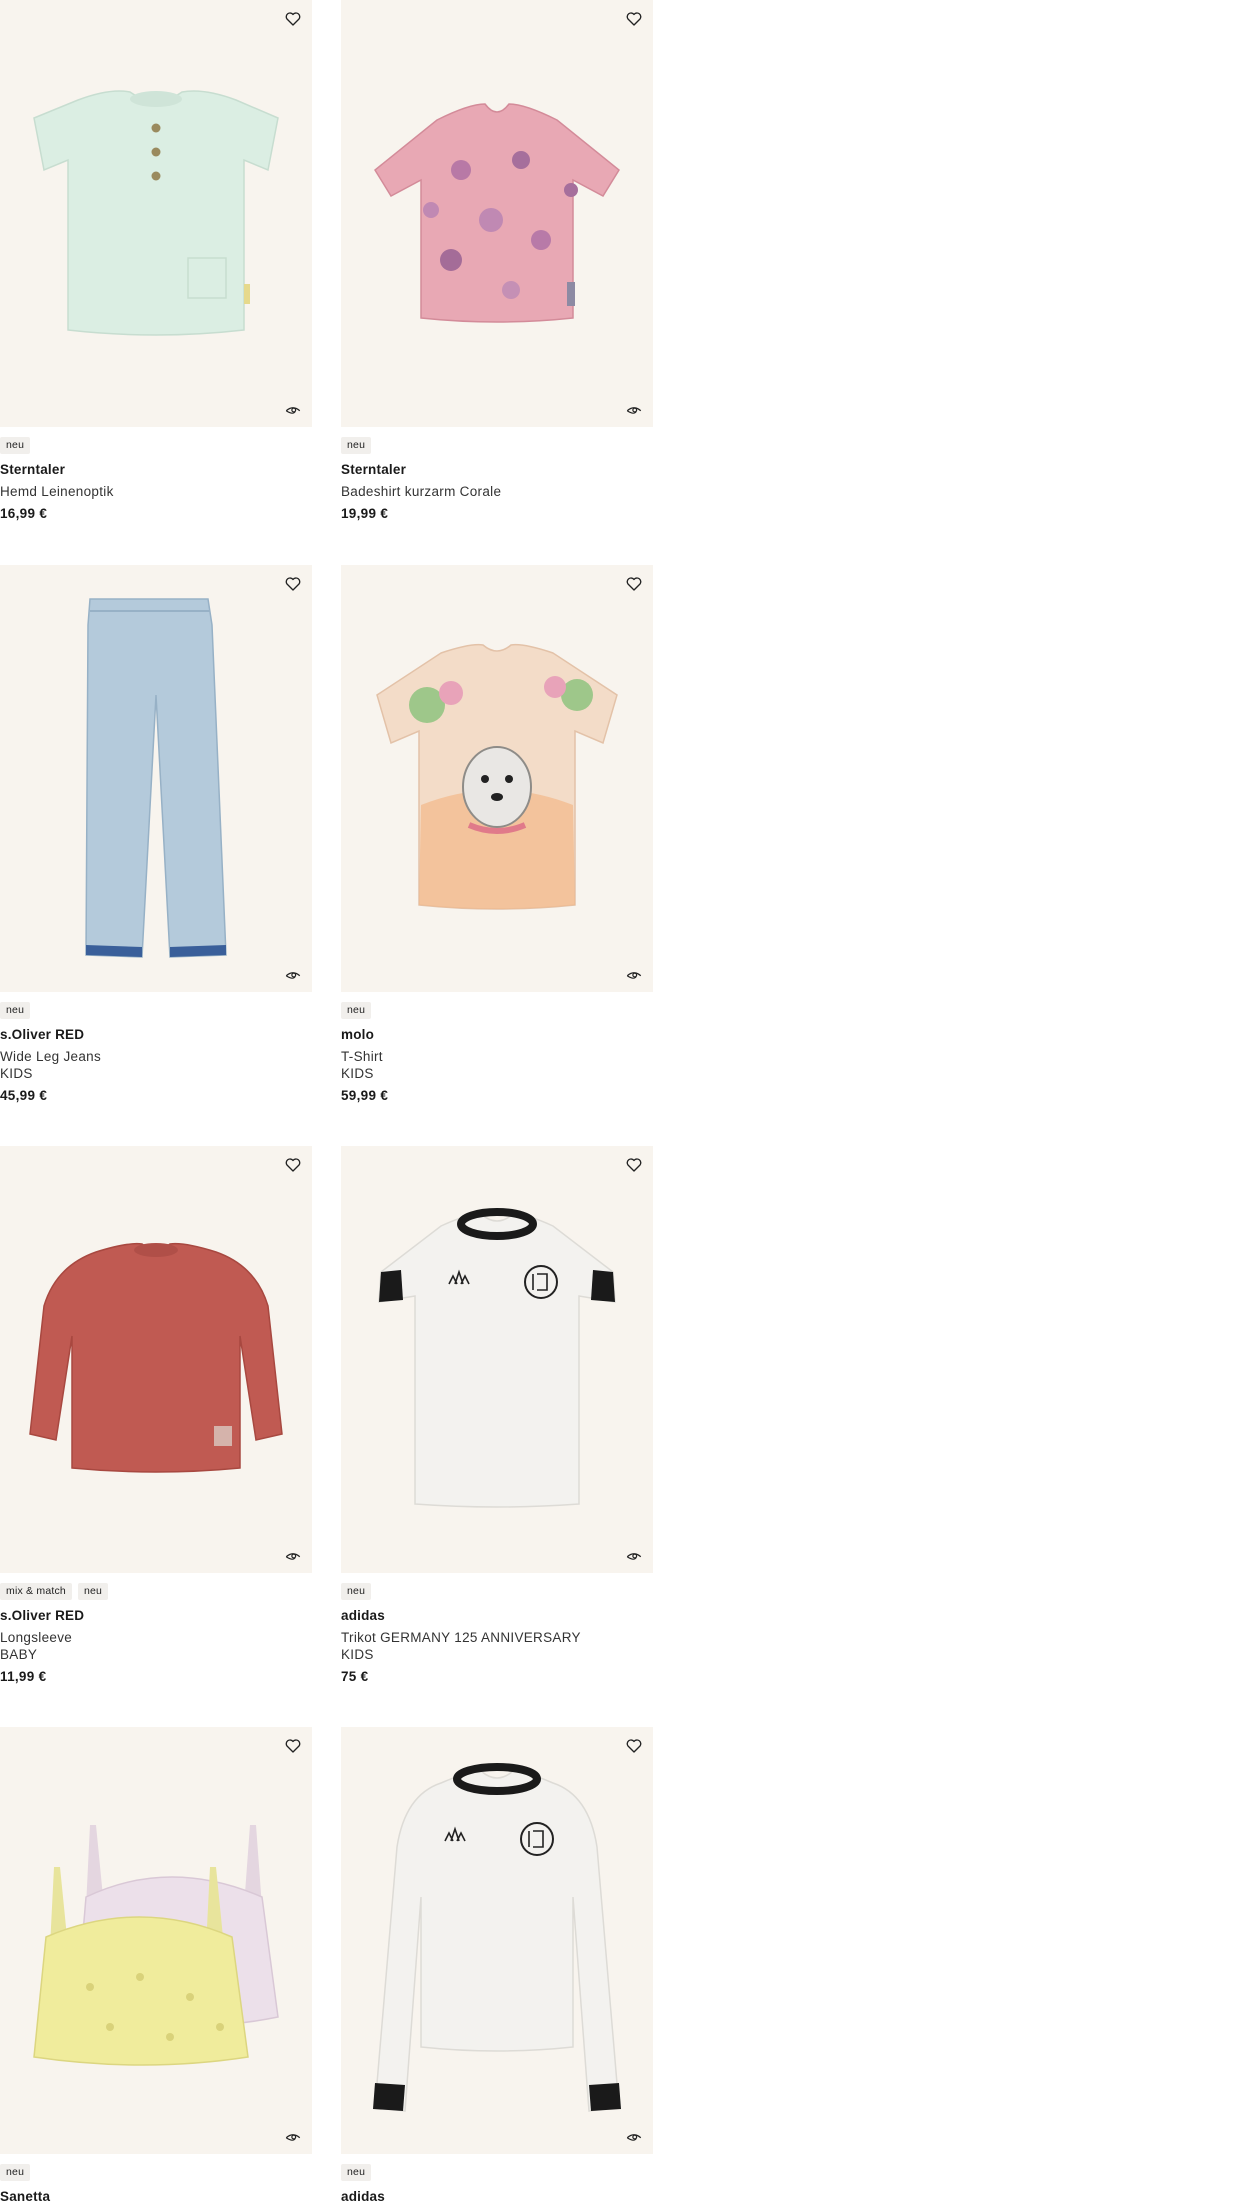 The height and width of the screenshot is (2201, 1250). I want to click on tshirt-image, so click(497, 776).